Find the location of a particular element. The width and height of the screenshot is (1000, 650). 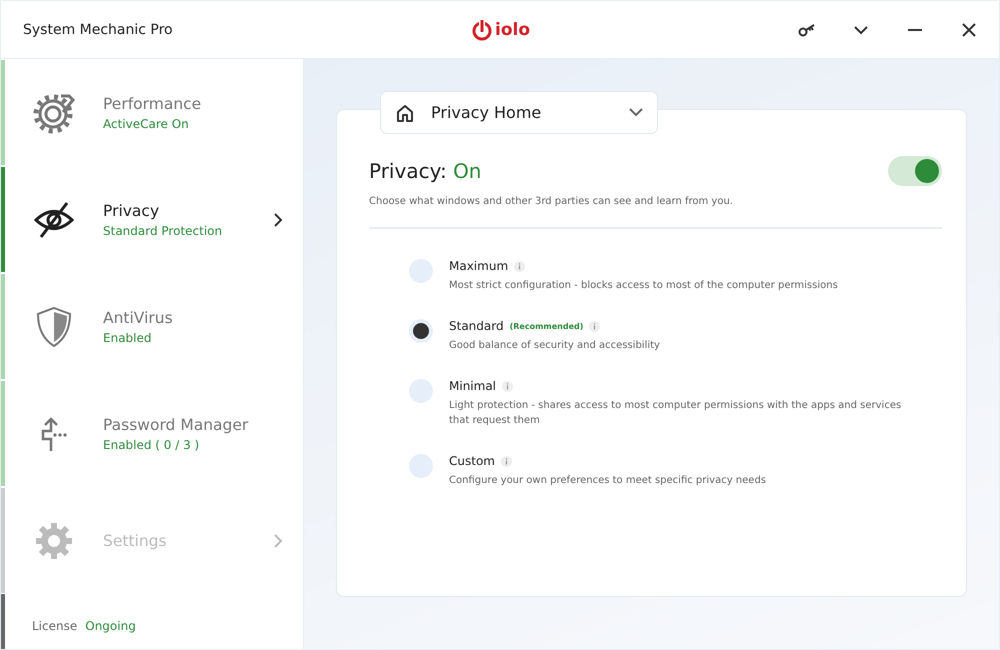

home-icon is located at coordinates (405, 112).